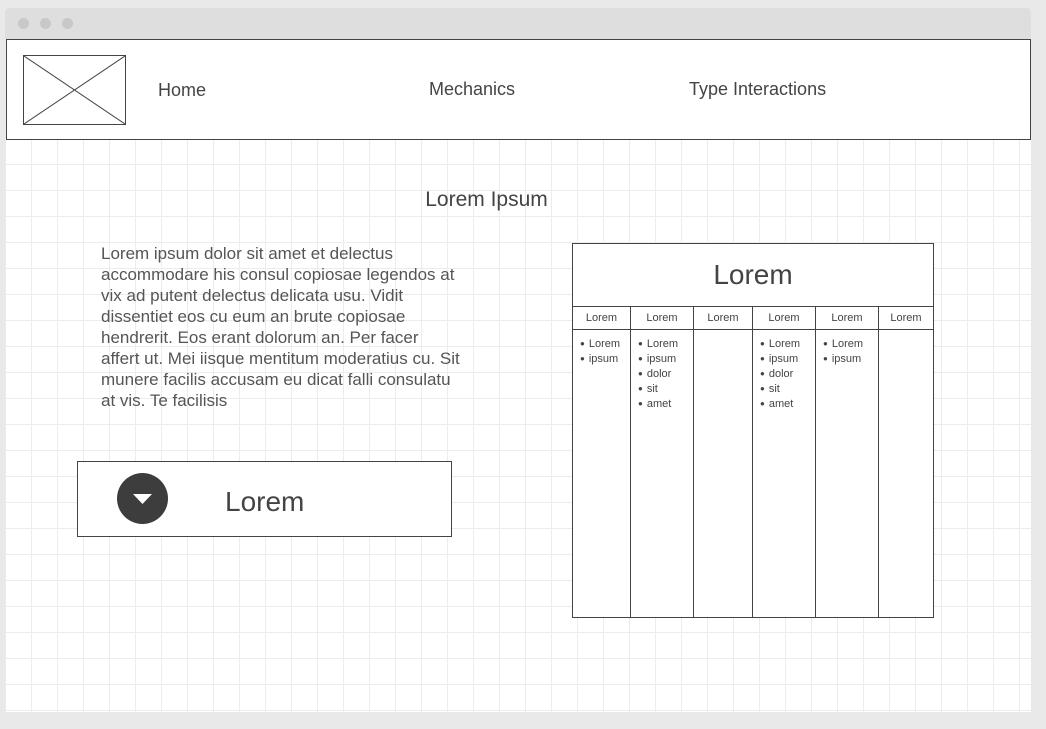 This screenshot has height=729, width=1046. Describe the element at coordinates (518, 23) in the screenshot. I see `window-titlebar` at that location.